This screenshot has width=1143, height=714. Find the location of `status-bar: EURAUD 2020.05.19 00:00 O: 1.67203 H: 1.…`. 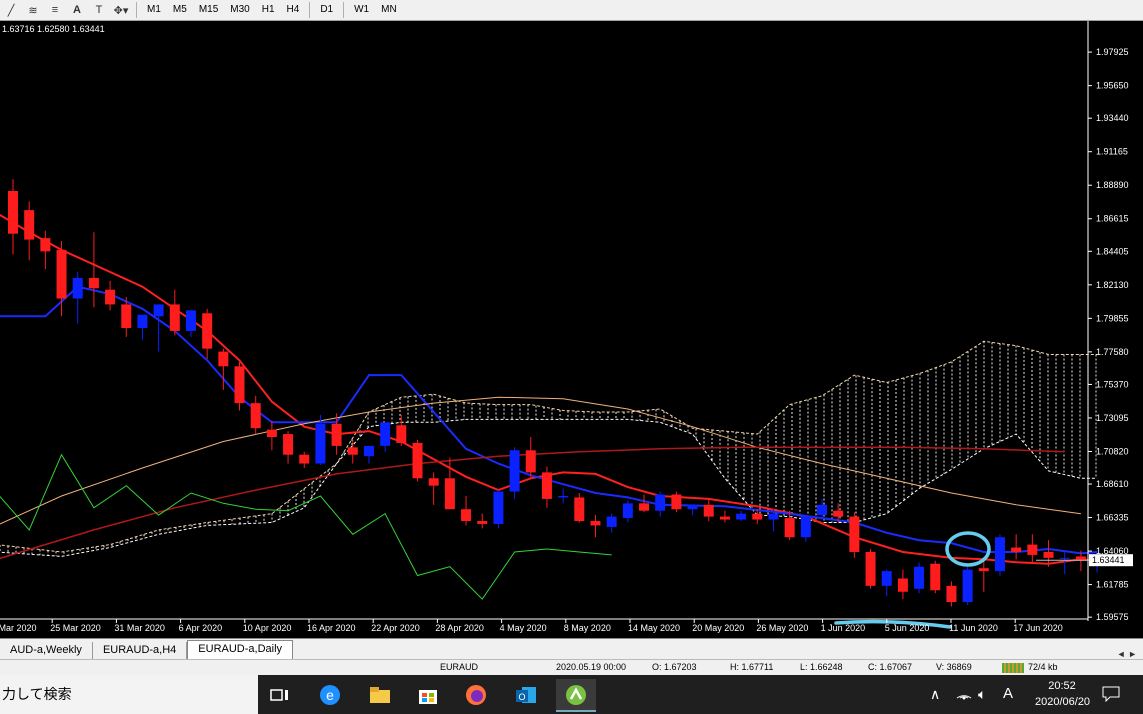

status-bar: EURAUD 2020.05.19 00:00 O: 1.67203 H: 1.… is located at coordinates (571, 667).